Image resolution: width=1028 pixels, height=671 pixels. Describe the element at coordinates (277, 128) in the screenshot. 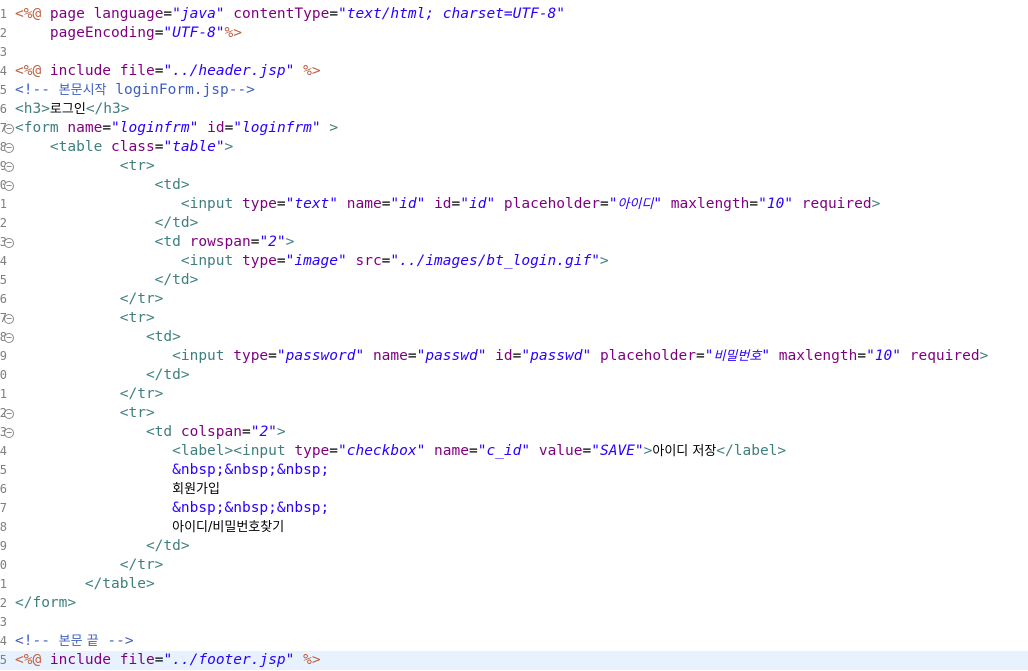

I see `code-token: "loginfrm"` at that location.